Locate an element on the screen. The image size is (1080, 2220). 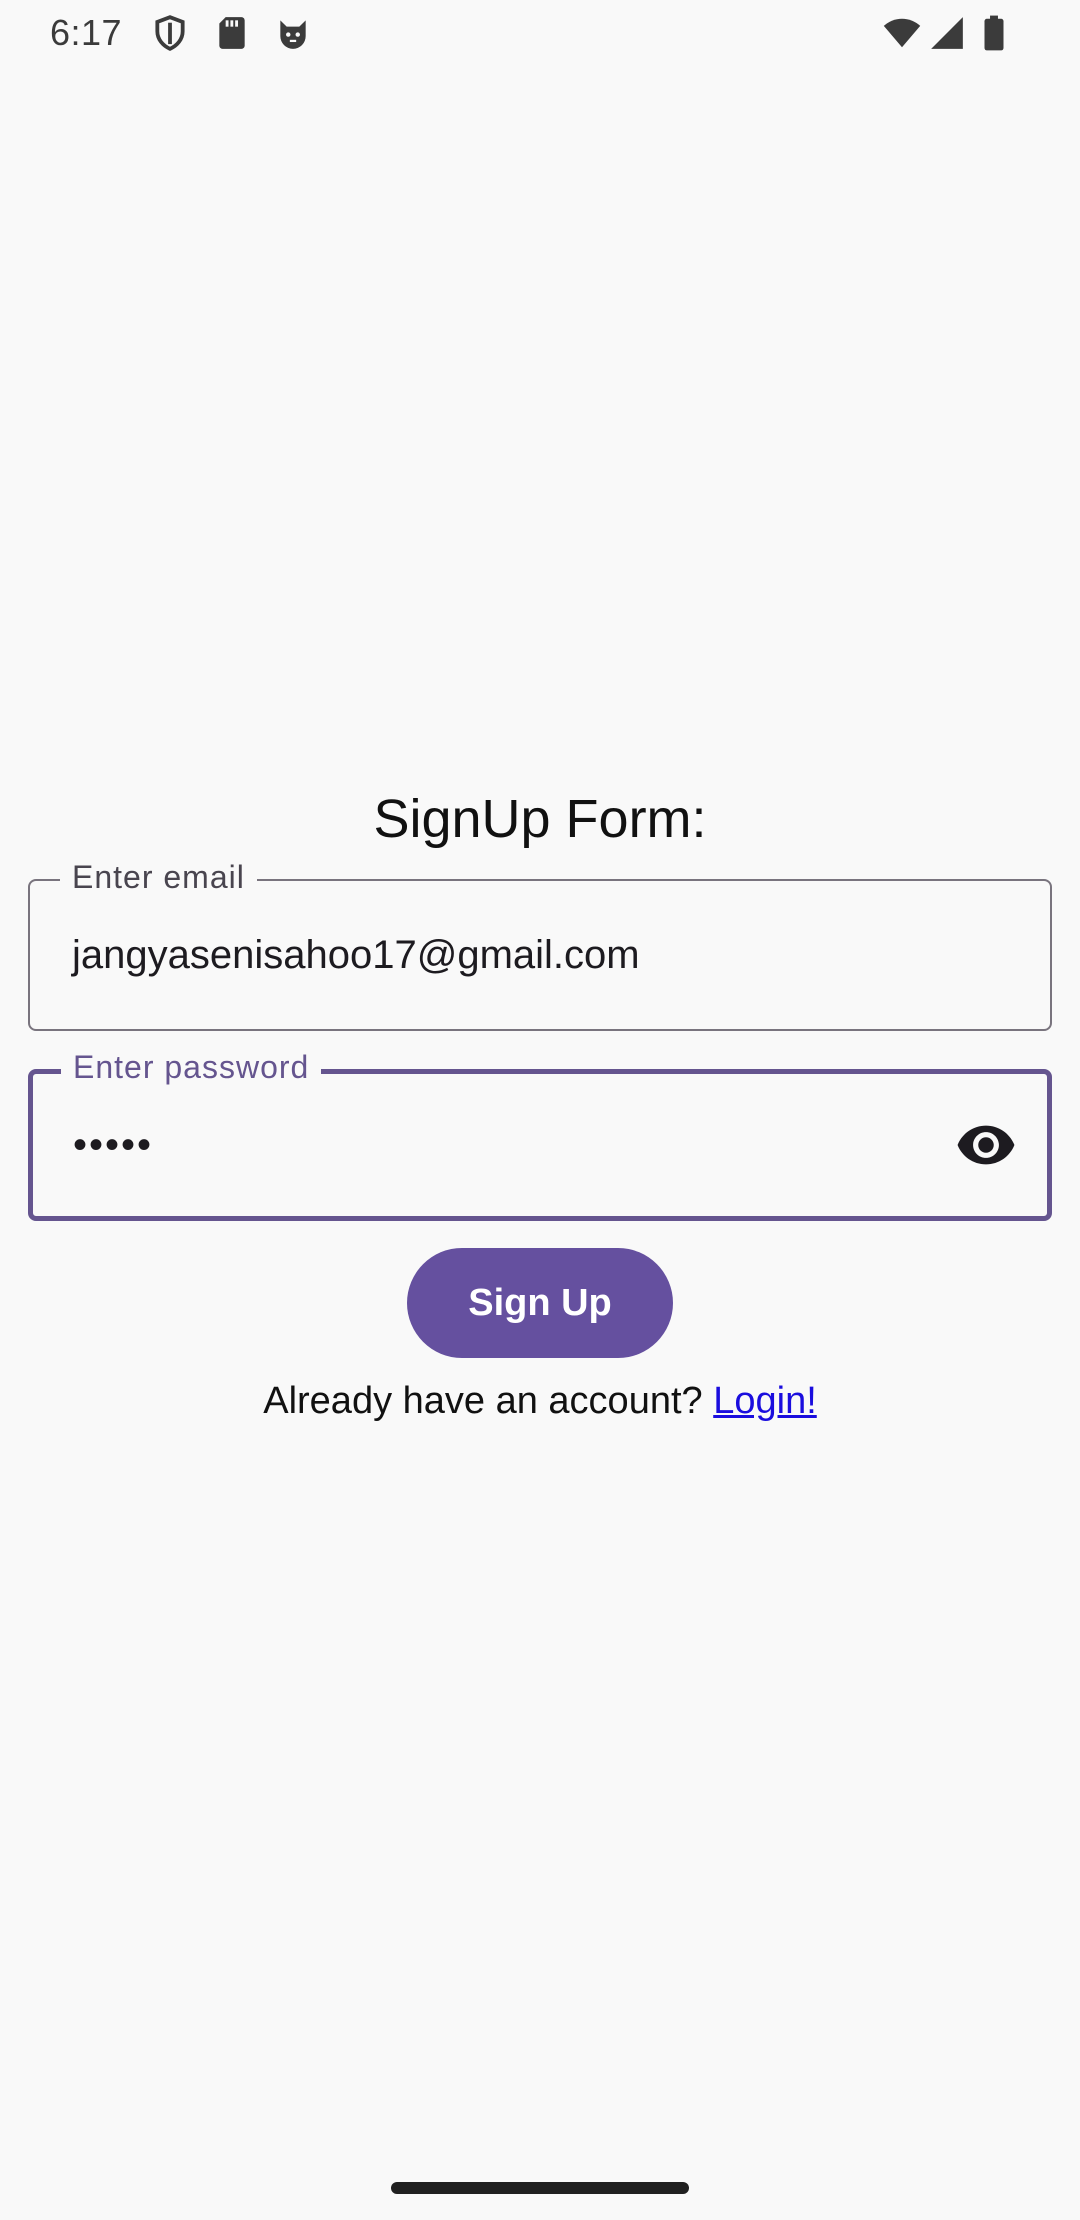
sd-card-icon is located at coordinates (232, 33).